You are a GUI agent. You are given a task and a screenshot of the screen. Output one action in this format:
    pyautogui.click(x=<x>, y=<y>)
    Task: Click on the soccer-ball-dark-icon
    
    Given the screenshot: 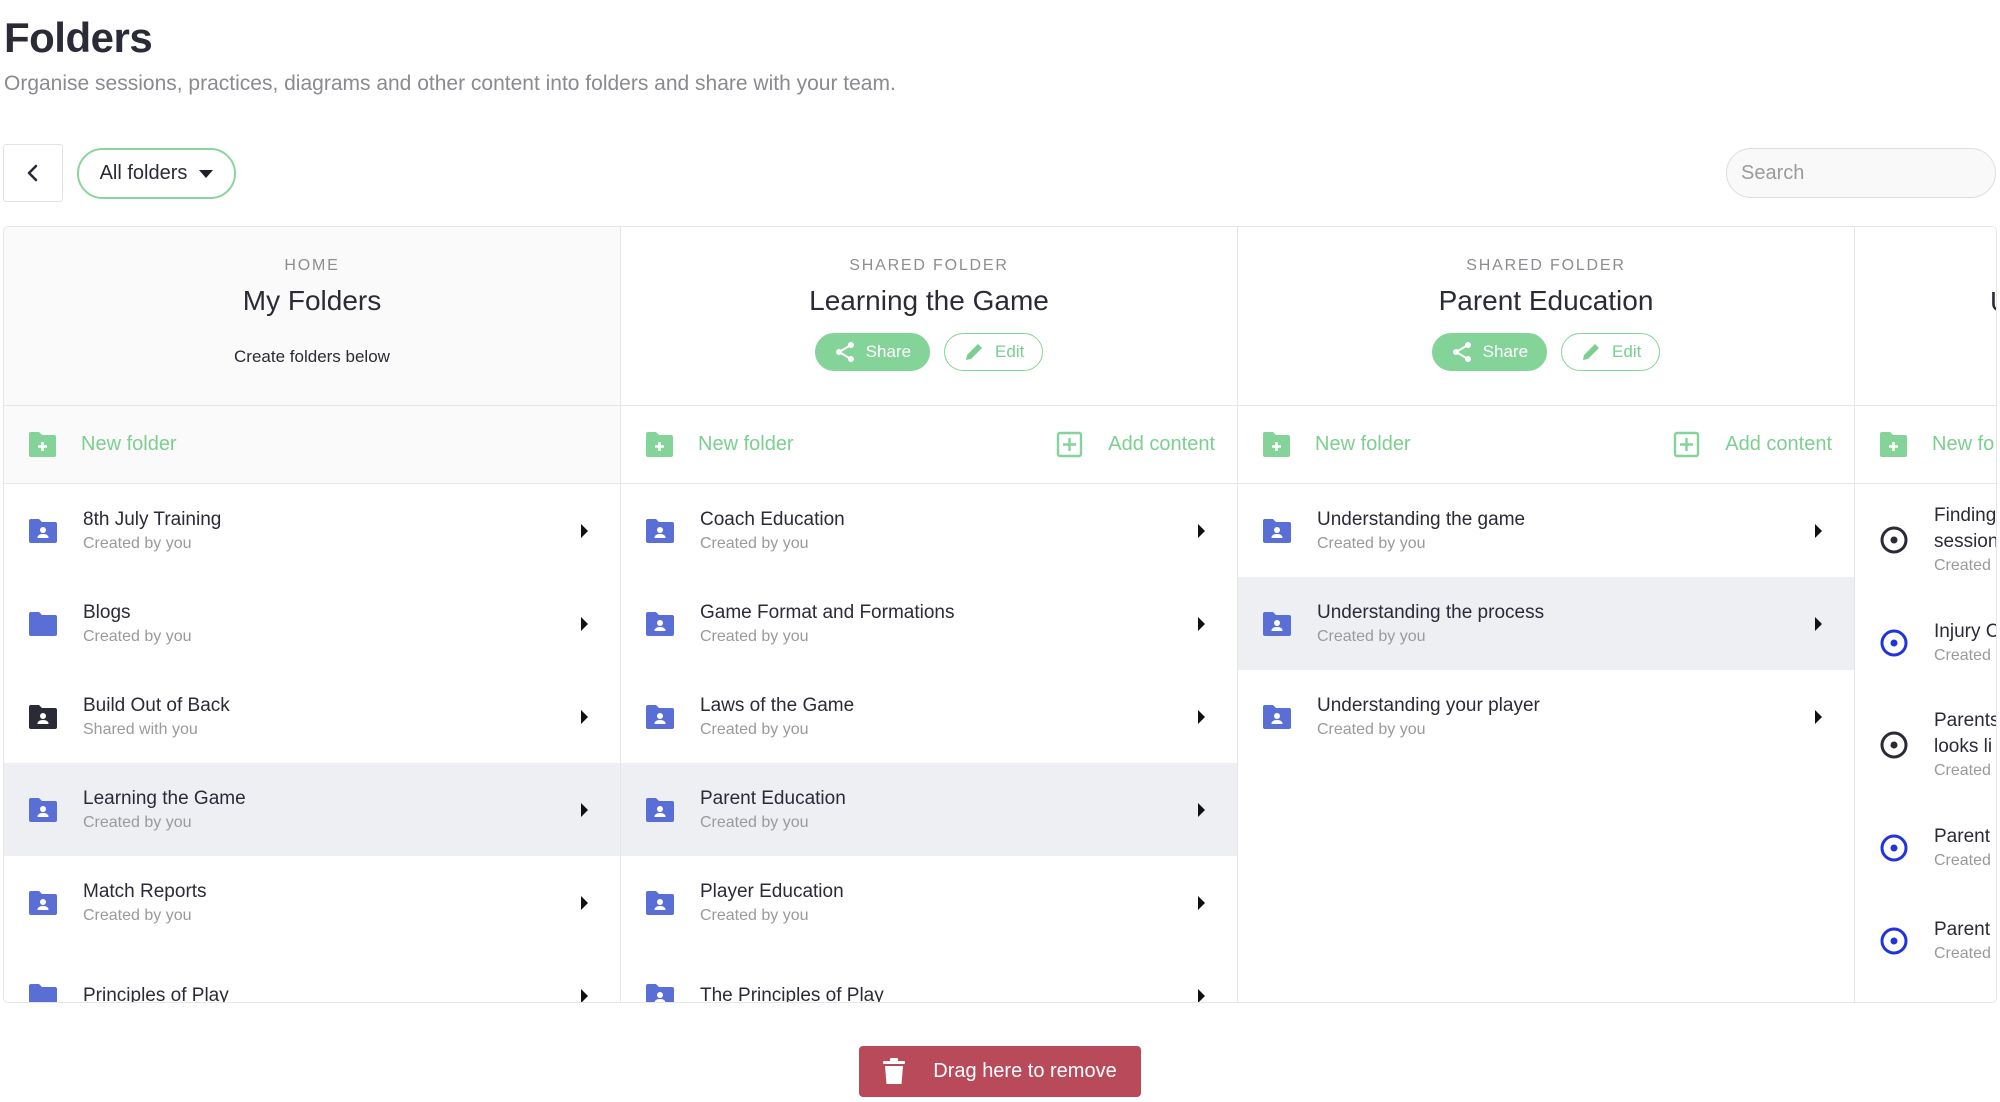 What is the action you would take?
    pyautogui.click(x=1894, y=745)
    